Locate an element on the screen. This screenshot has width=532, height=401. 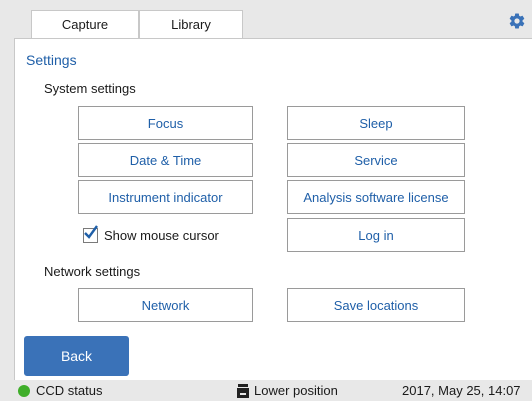
log-in-button: Log in is located at coordinates (376, 235).